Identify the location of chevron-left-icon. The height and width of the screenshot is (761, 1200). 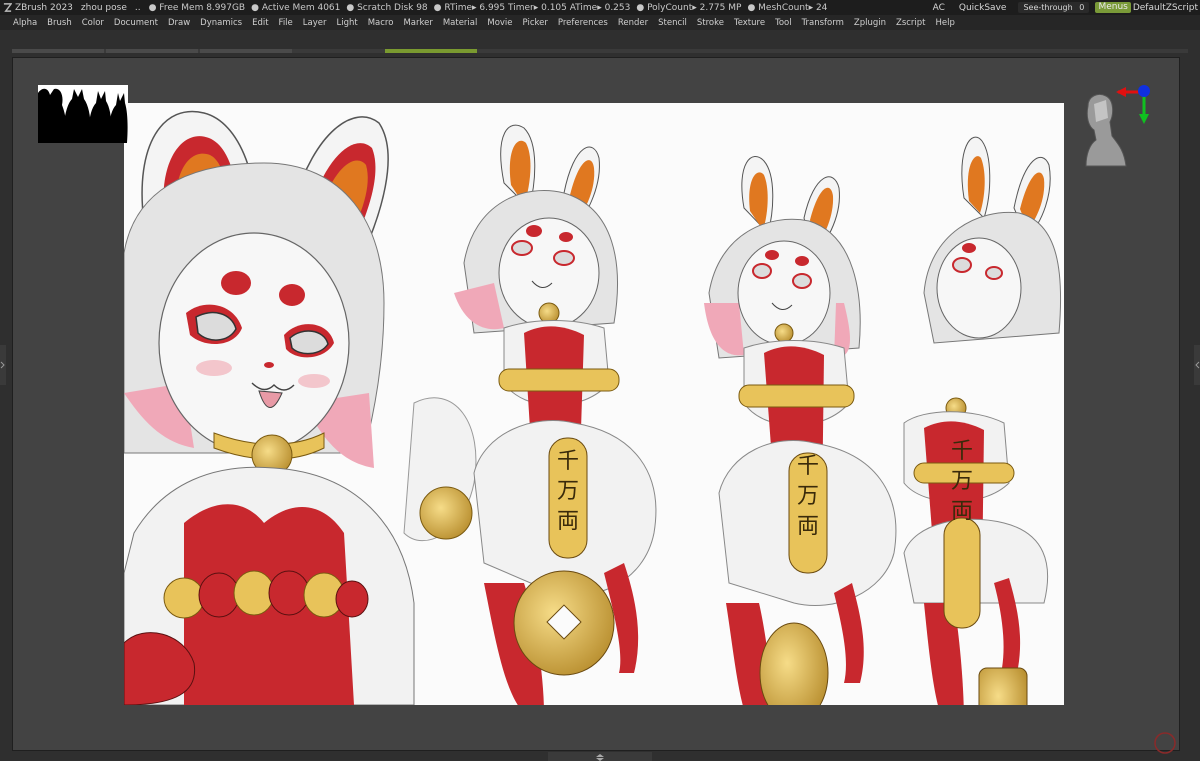
(1197, 365).